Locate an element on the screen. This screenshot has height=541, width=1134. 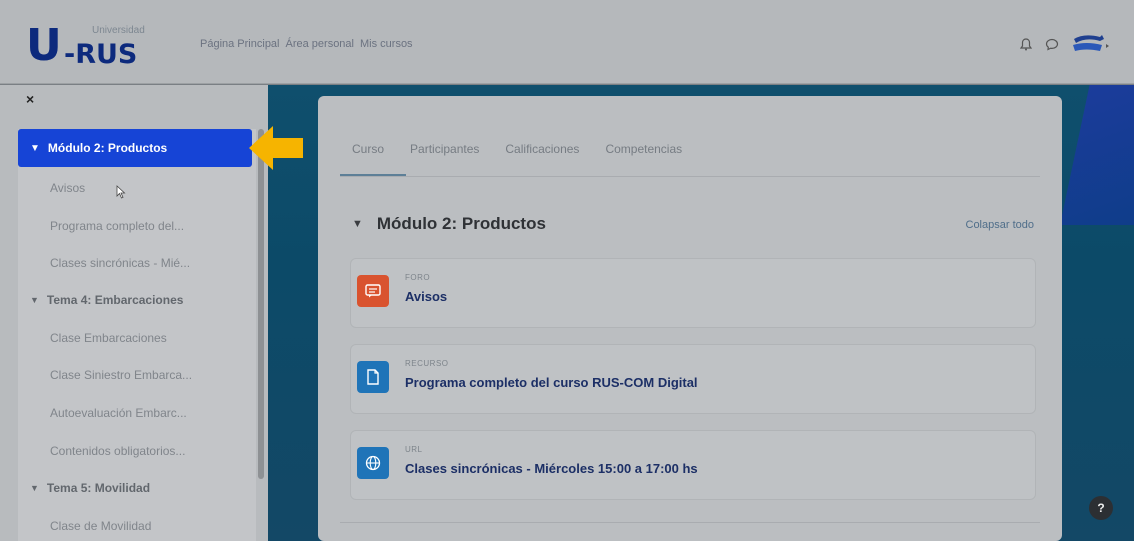
section-tema-4: ▼ Tema 4: Embarcaciones is located at coordinates (106, 300).